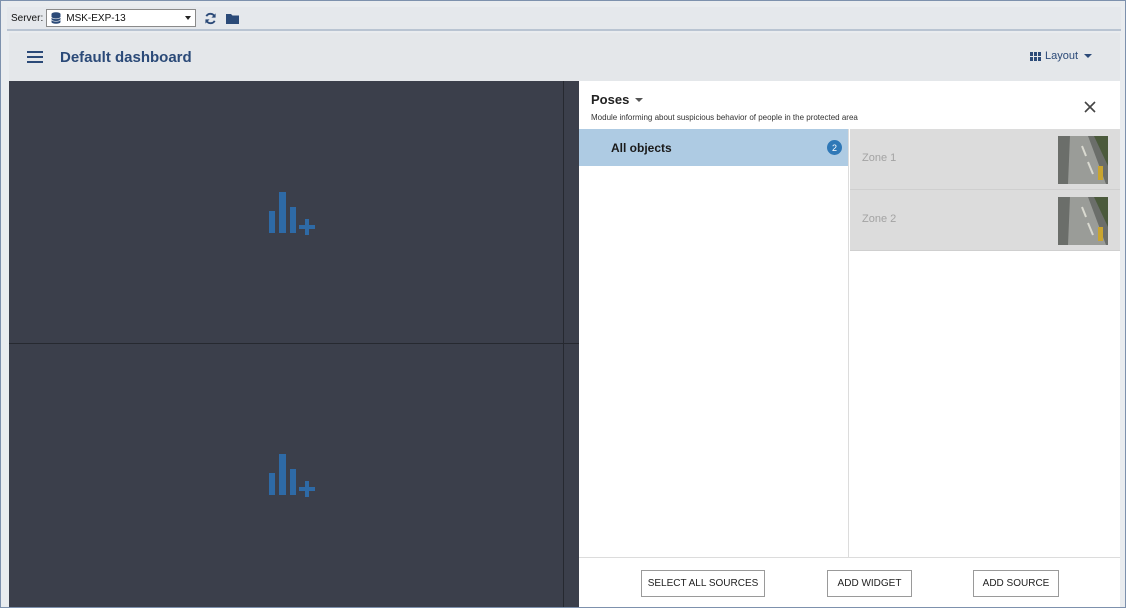  Describe the element at coordinates (56, 18) in the screenshot. I see `database-icon` at that location.